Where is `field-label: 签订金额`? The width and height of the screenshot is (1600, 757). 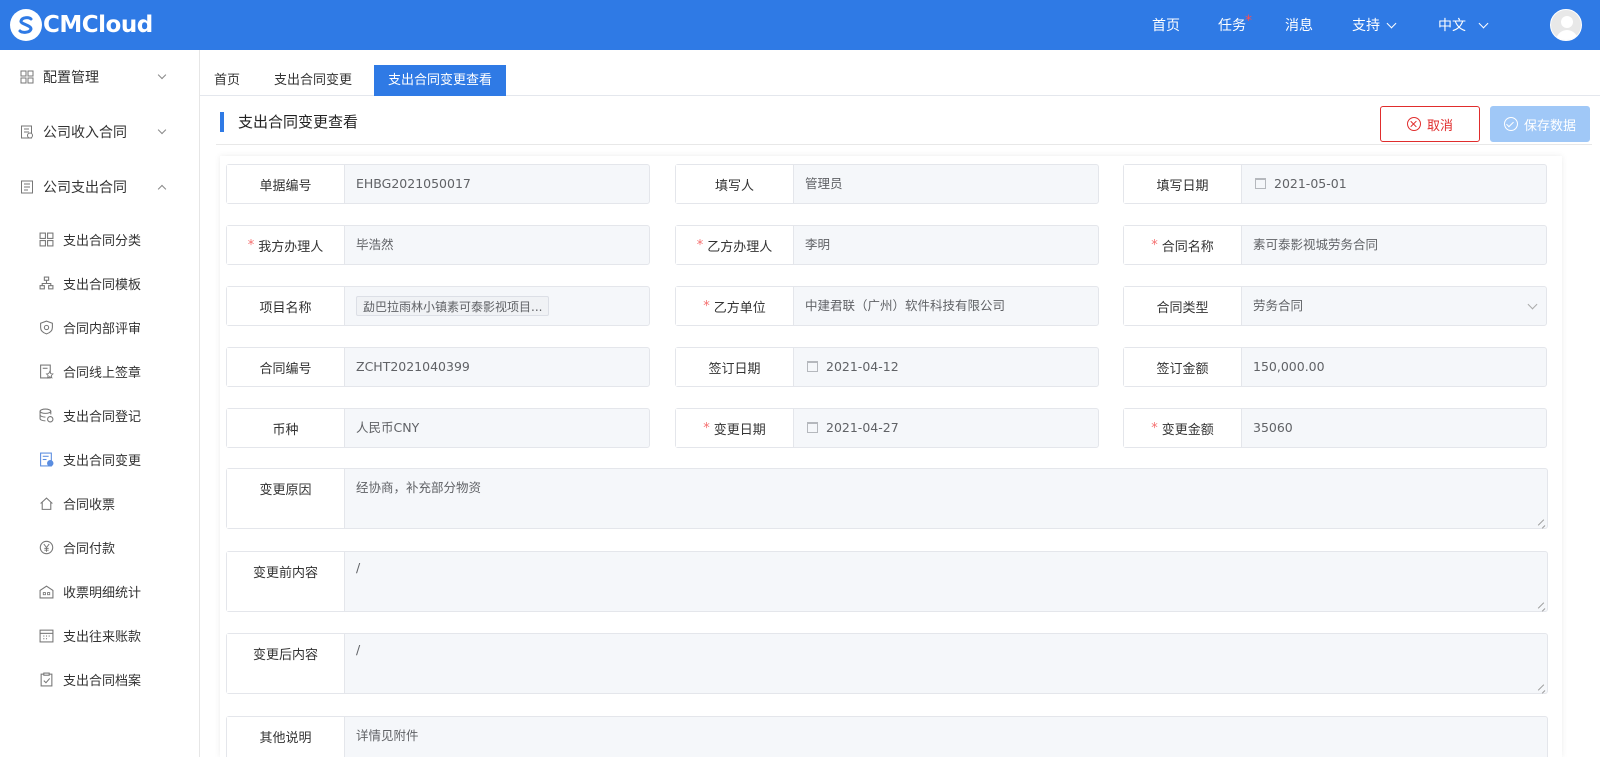
field-label: 签订金额 is located at coordinates (1183, 367).